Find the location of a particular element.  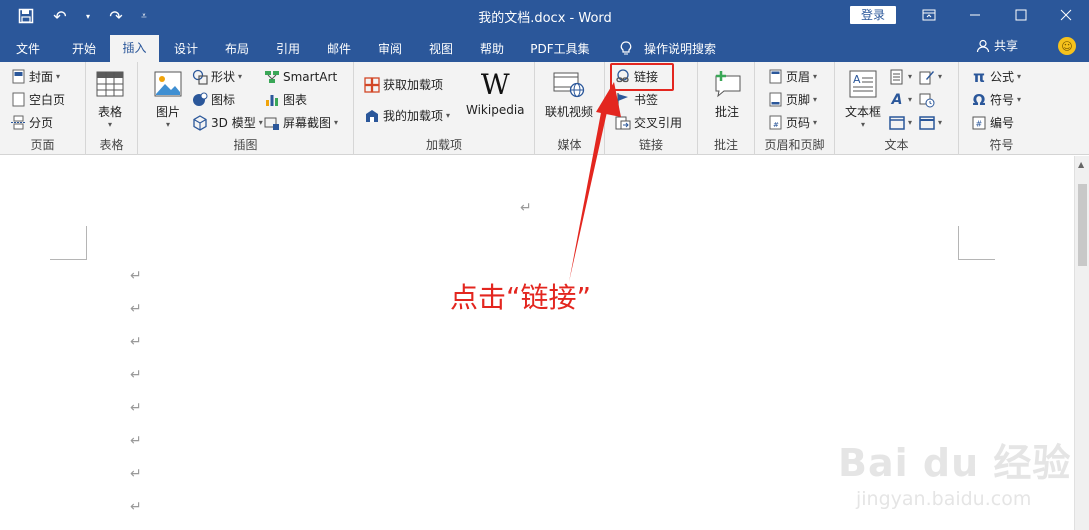

login-button: 登录 is located at coordinates (873, 15).